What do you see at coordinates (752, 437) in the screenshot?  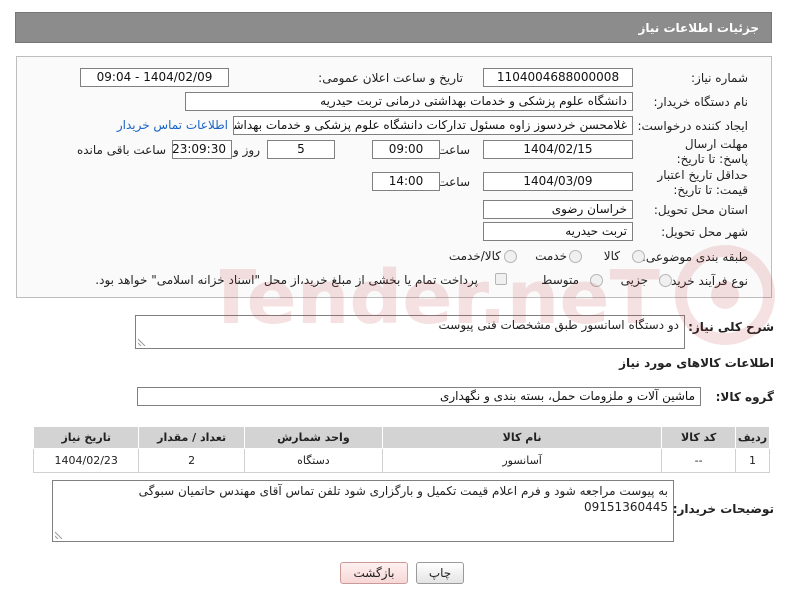 I see `col-header-row-number: ردیف` at bounding box center [752, 437].